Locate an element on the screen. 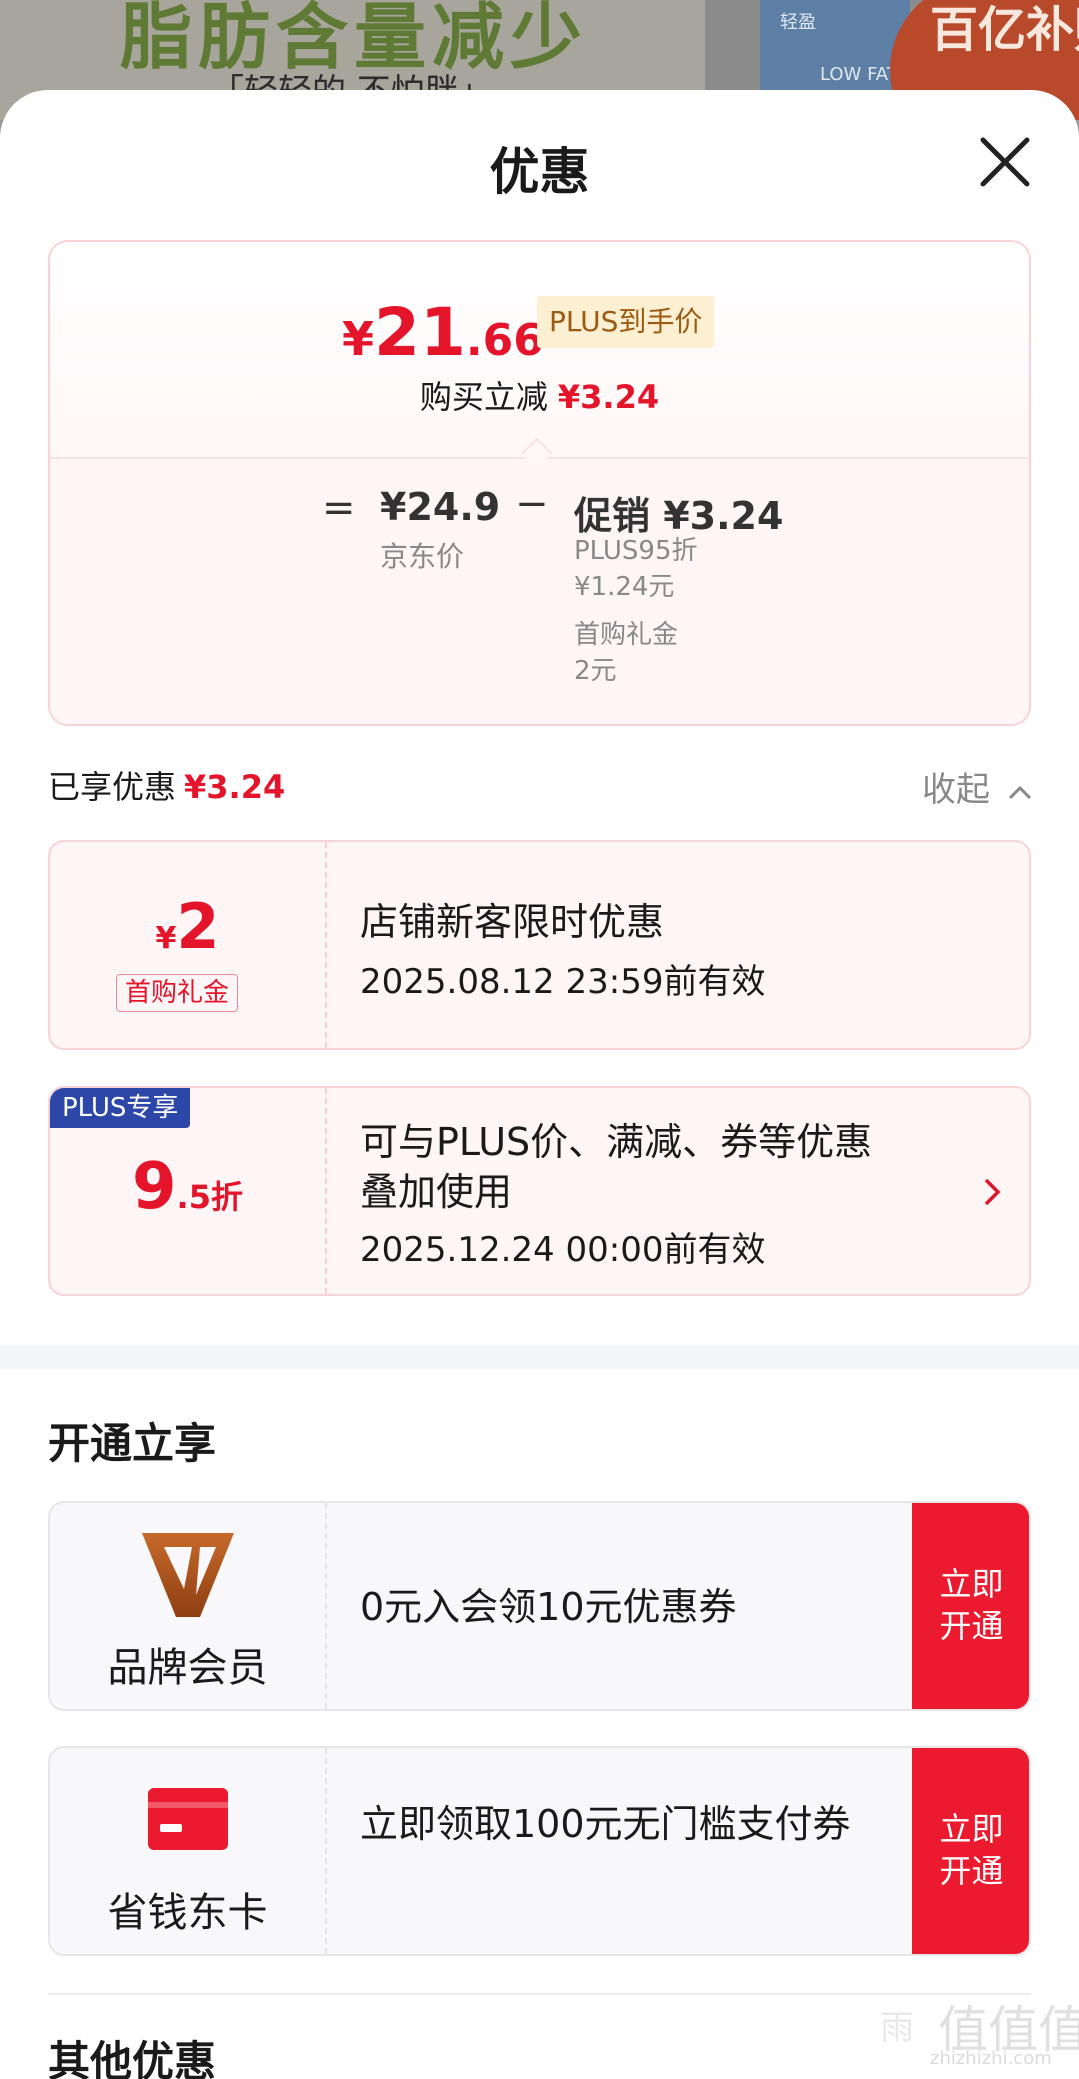 This screenshot has height=2079, width=1079. final-price: ¥21.66 is located at coordinates (443, 332).